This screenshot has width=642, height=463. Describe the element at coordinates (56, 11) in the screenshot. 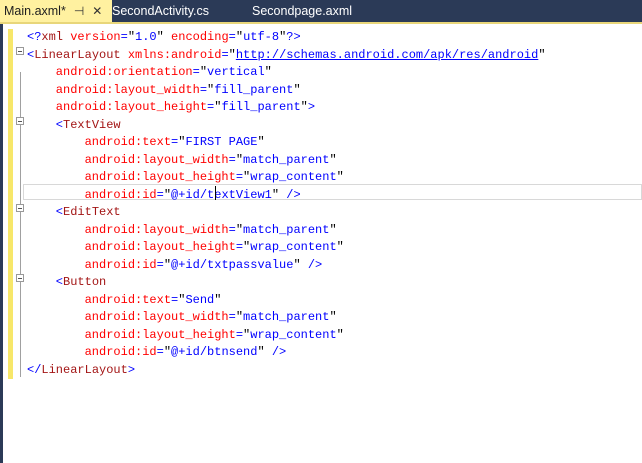

I see `tab-main-axml: Main.axml* ⊣ ✕` at that location.